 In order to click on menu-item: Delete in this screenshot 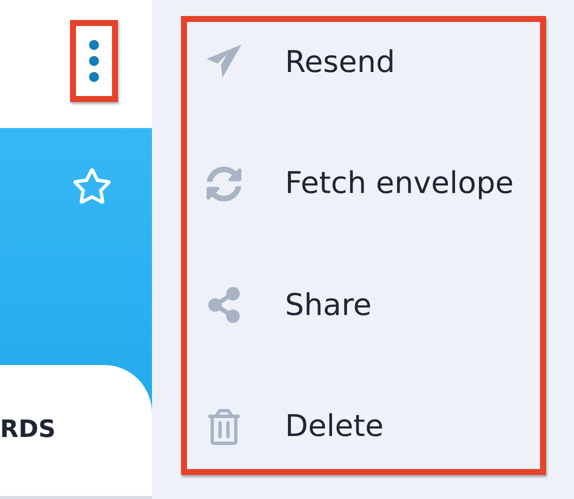, I will do `click(363, 426)`.